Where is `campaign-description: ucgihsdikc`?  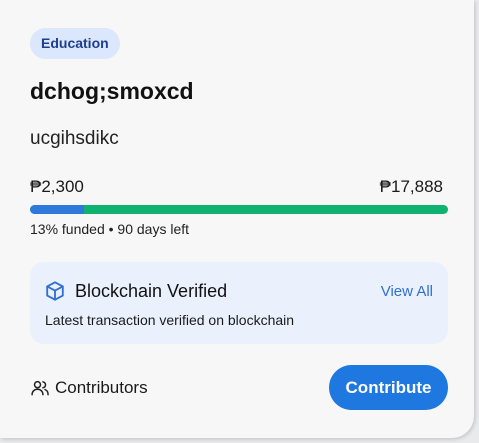
campaign-description: ucgihsdikc is located at coordinates (74, 138).